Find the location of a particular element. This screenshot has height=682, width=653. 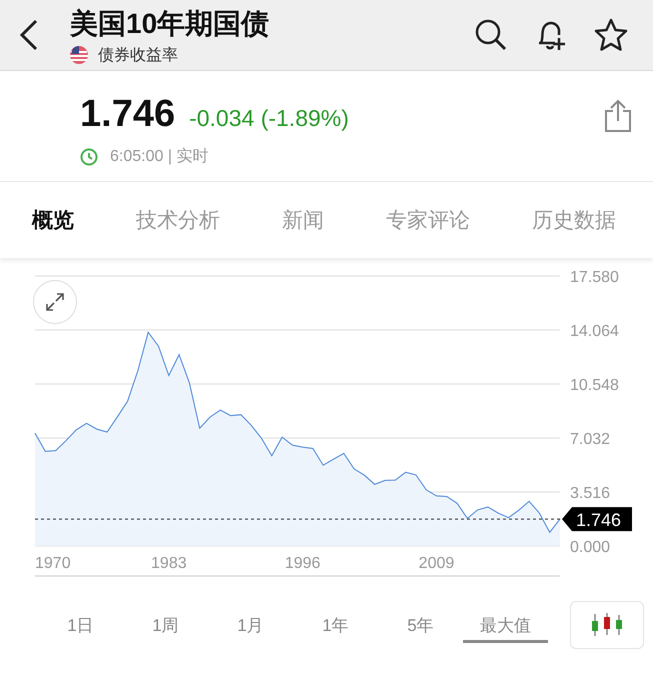

range-tab: 1年 is located at coordinates (335, 625).